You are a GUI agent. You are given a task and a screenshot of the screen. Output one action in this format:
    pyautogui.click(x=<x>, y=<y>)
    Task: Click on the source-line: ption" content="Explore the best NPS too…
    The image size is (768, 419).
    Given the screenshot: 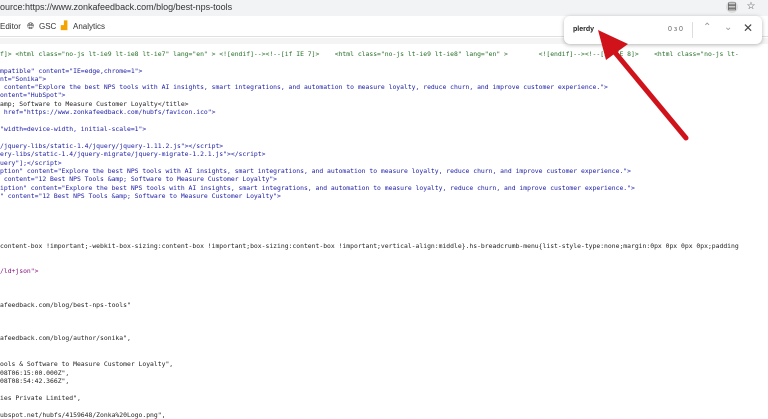 What is the action you would take?
    pyautogui.click(x=315, y=171)
    